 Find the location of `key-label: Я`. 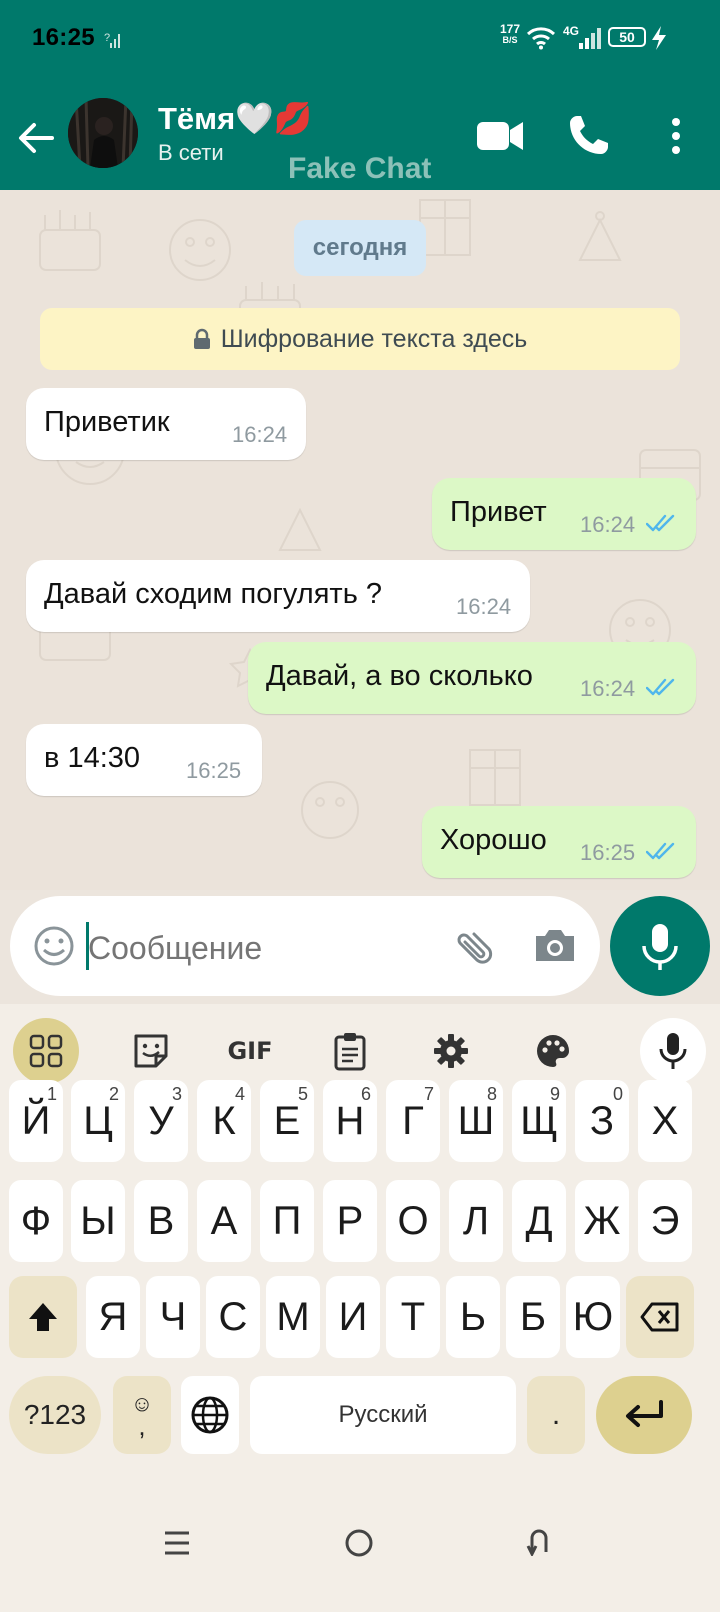

key-label: Я is located at coordinates (113, 1316).